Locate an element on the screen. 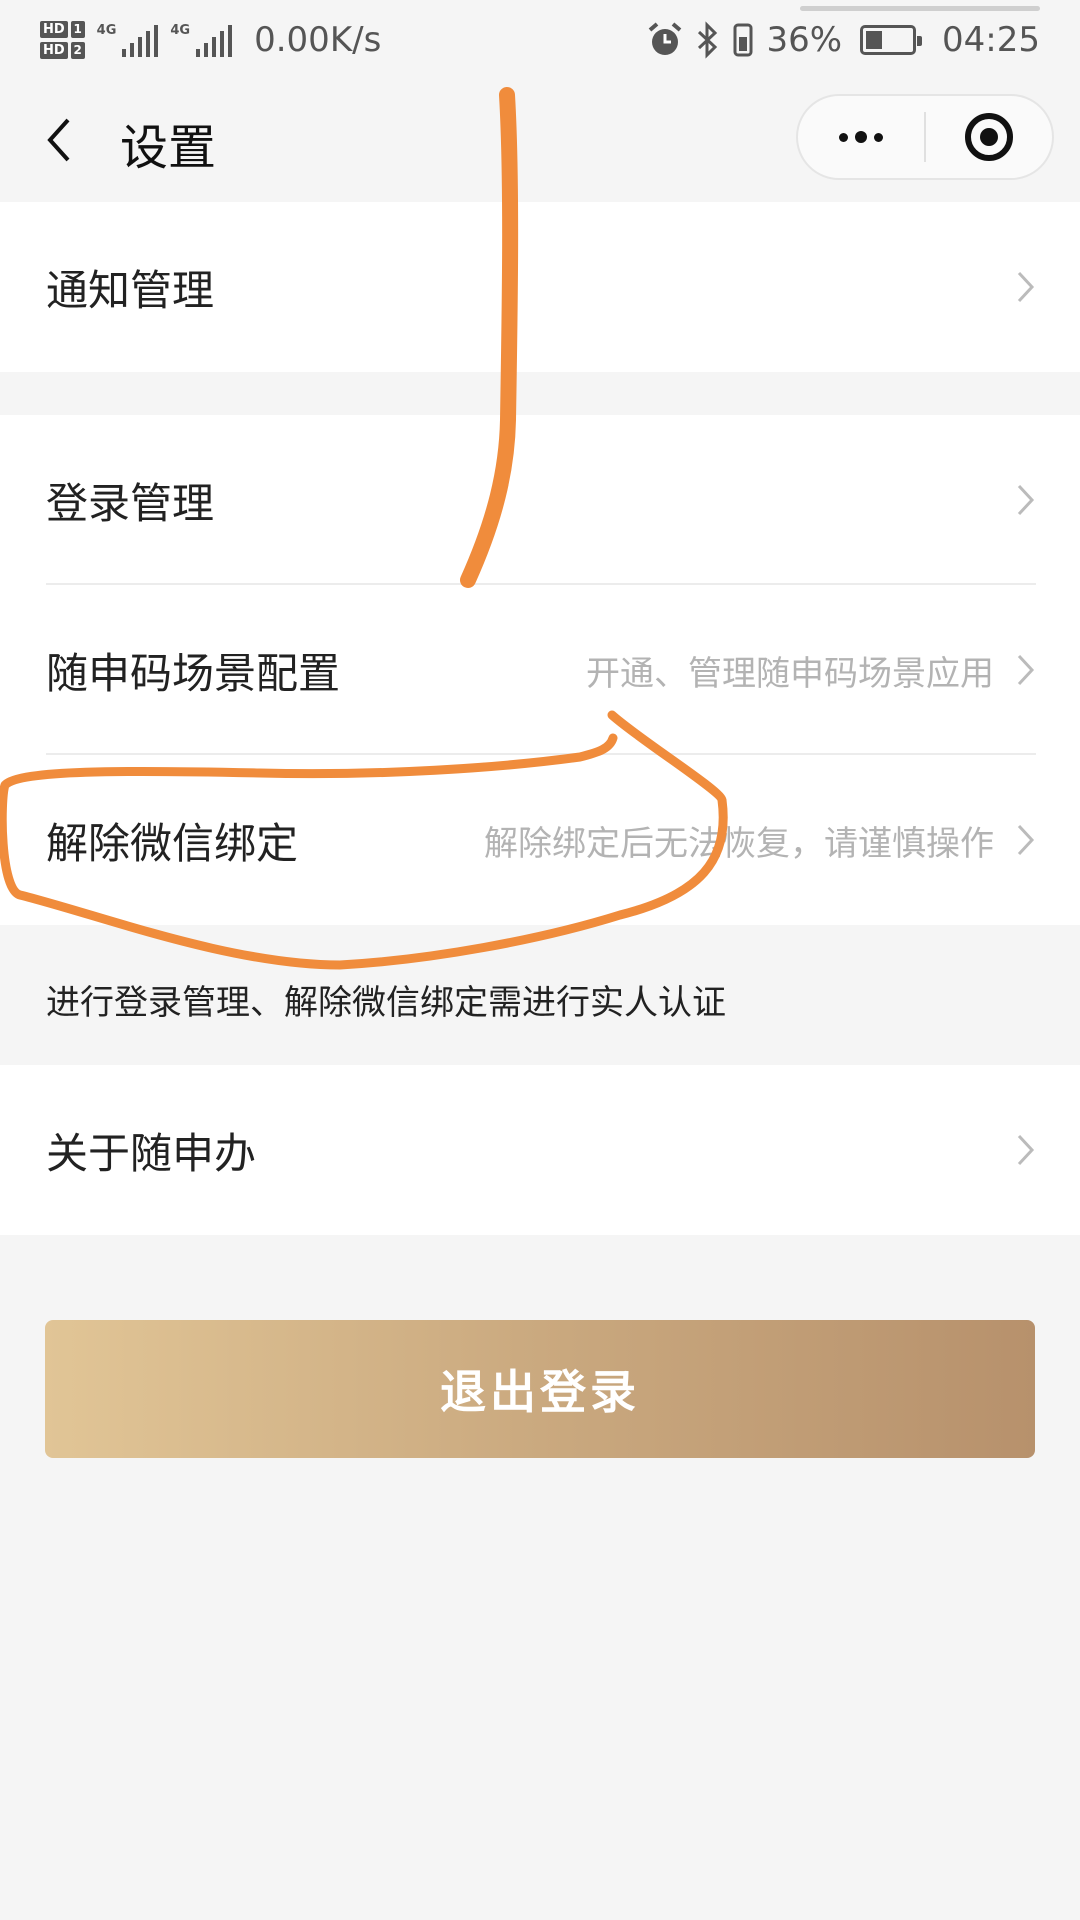  about-section: 关于随申办 is located at coordinates (540, 1150).